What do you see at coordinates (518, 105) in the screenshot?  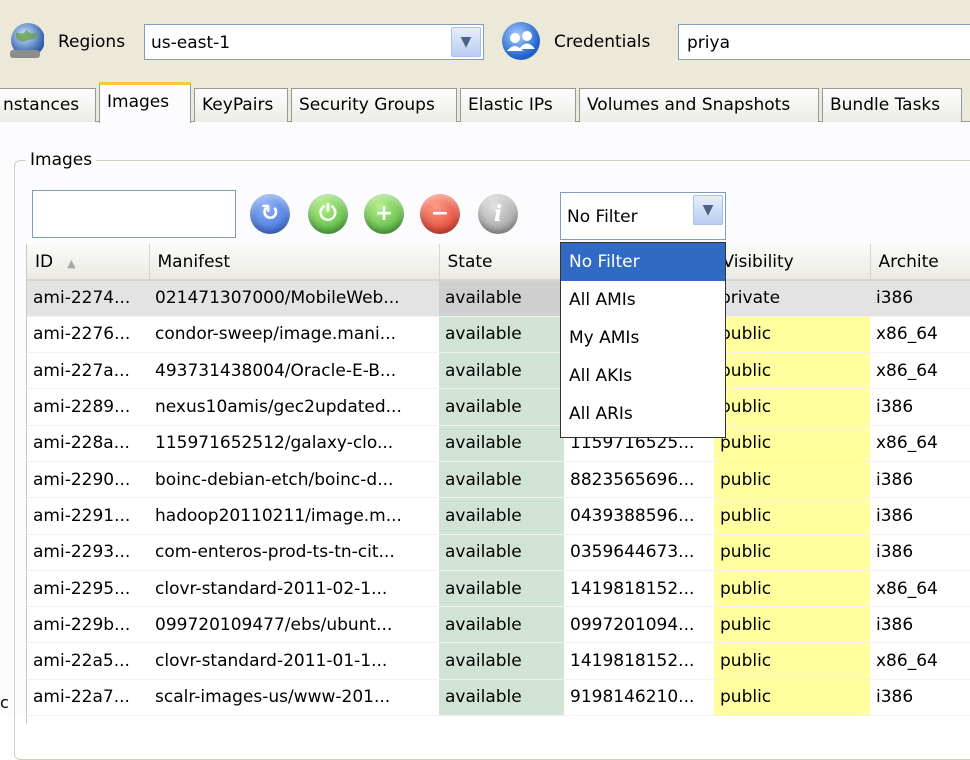 I see `tab-elastic-ips: Elastic IPs` at bounding box center [518, 105].